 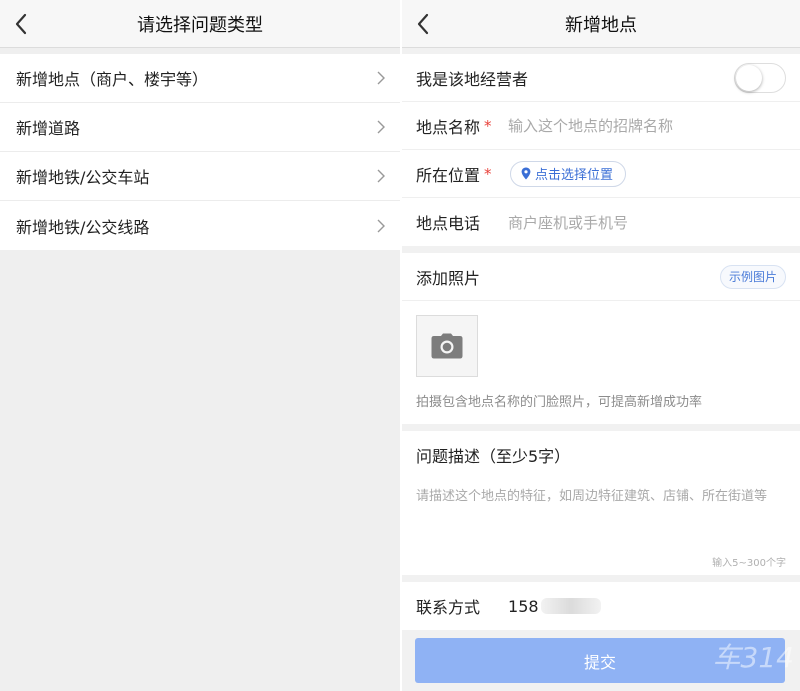 What do you see at coordinates (601, 362) in the screenshot?
I see `photo-body: 拍摄包含地点名称的门脸照片，可提高新增成功率` at bounding box center [601, 362].